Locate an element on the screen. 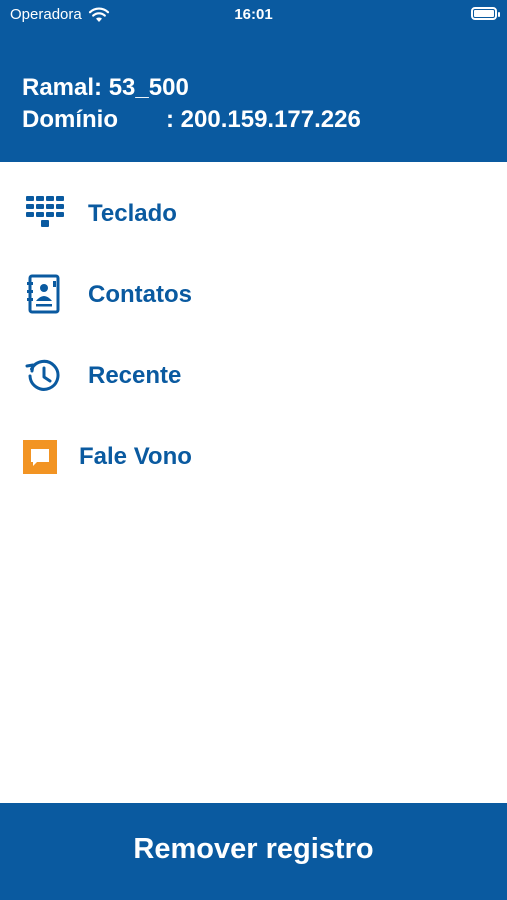 This screenshot has width=507, height=900. menu-item-contatos: Contatos is located at coordinates (253, 295).